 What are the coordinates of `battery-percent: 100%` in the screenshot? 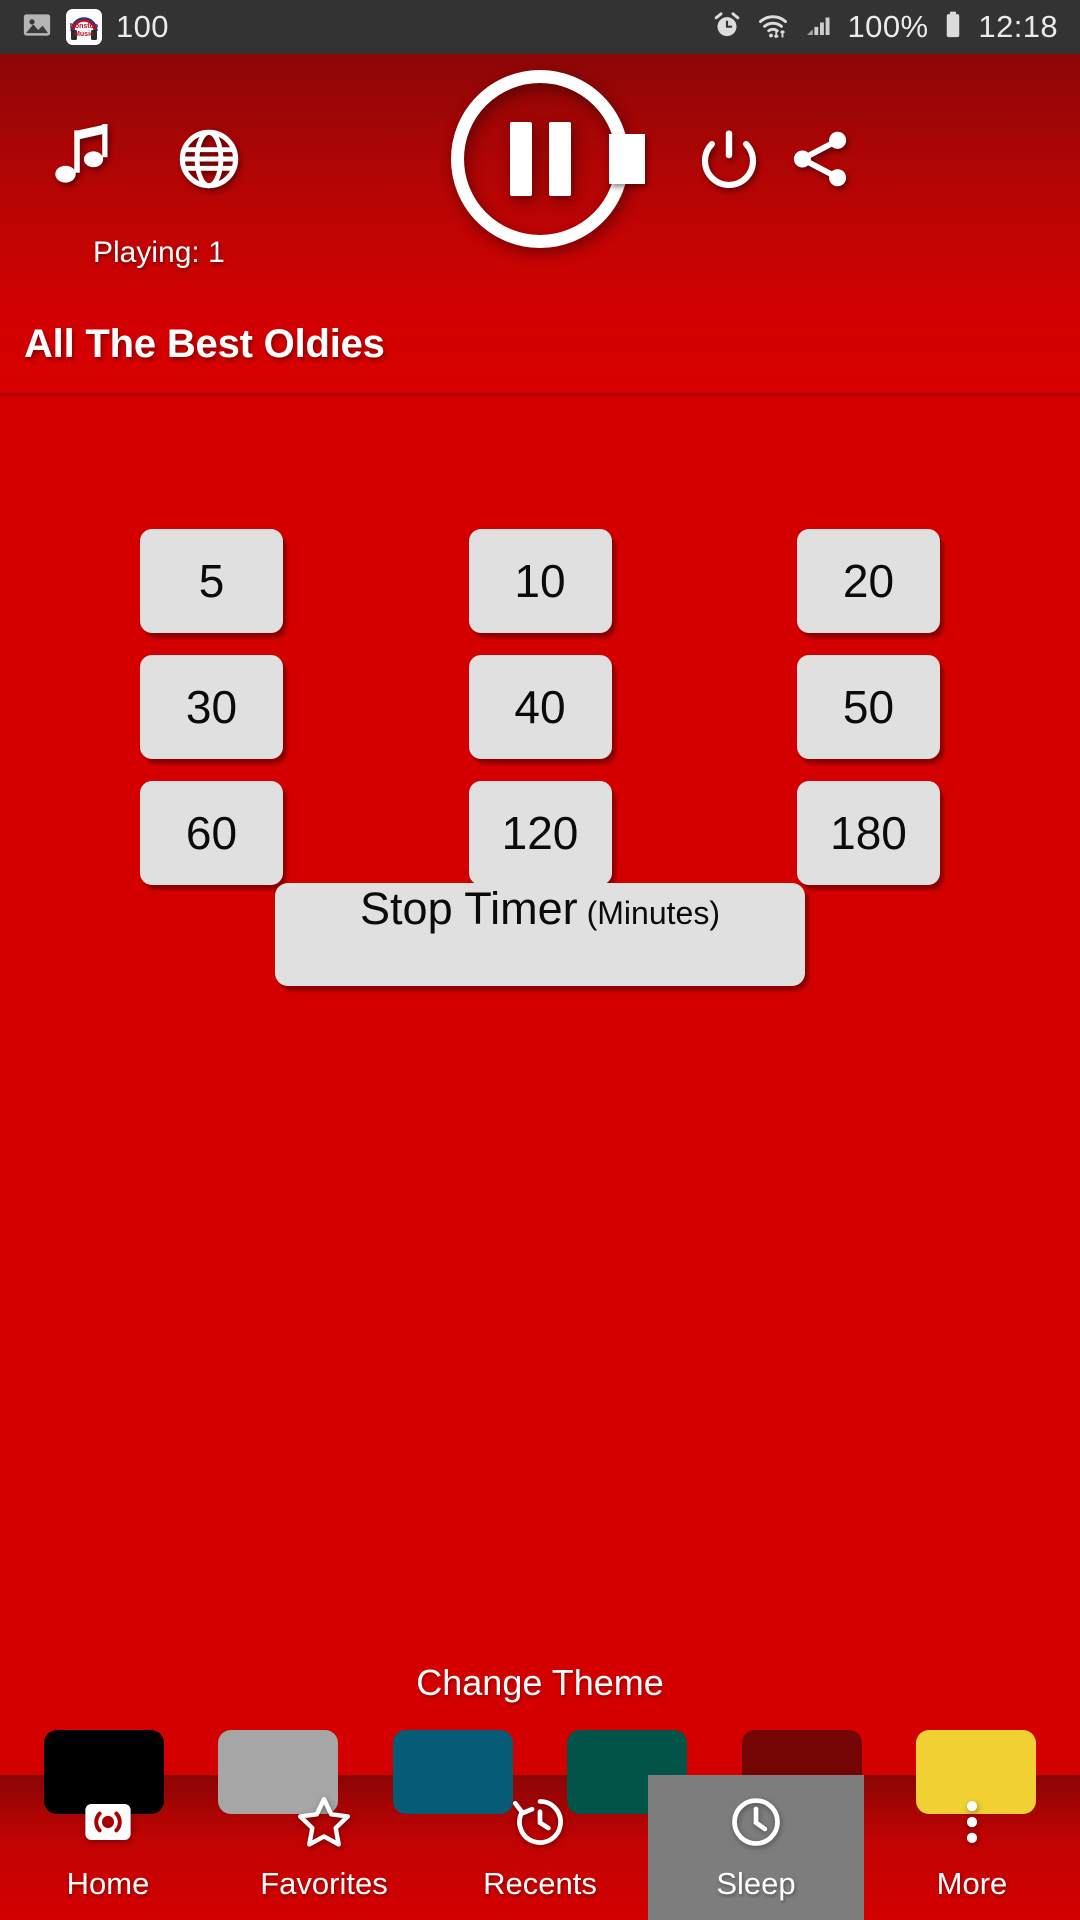 It's located at (888, 26).